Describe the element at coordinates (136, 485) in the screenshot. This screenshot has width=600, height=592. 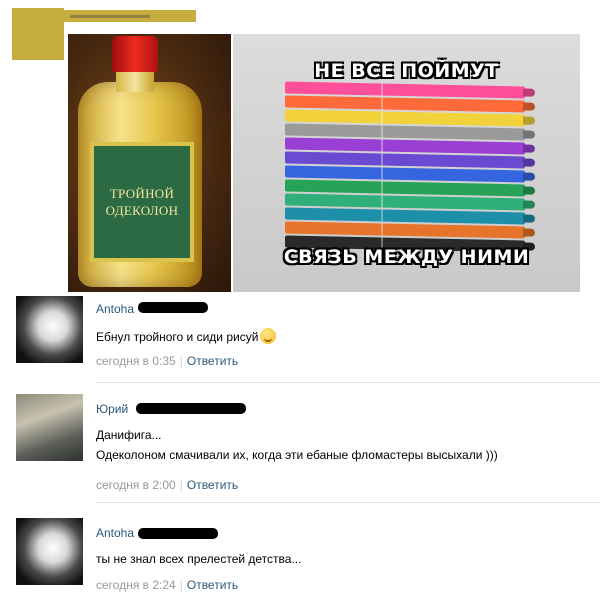
I see `comment-timestamp: сегодня в 2:00` at that location.